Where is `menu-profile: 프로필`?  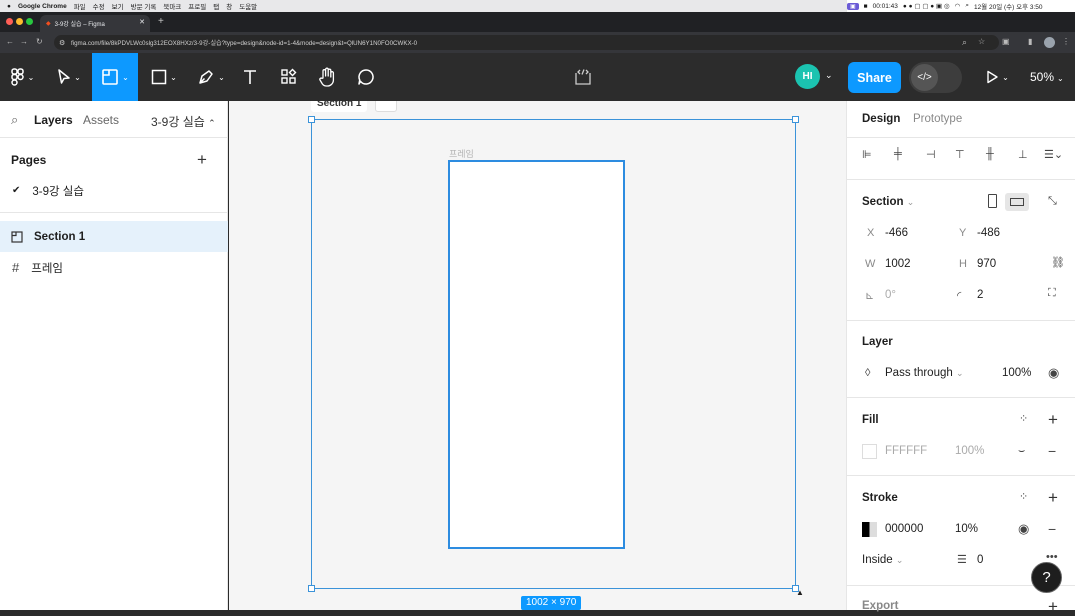
menu-profile: 프로필 is located at coordinates (197, 6).